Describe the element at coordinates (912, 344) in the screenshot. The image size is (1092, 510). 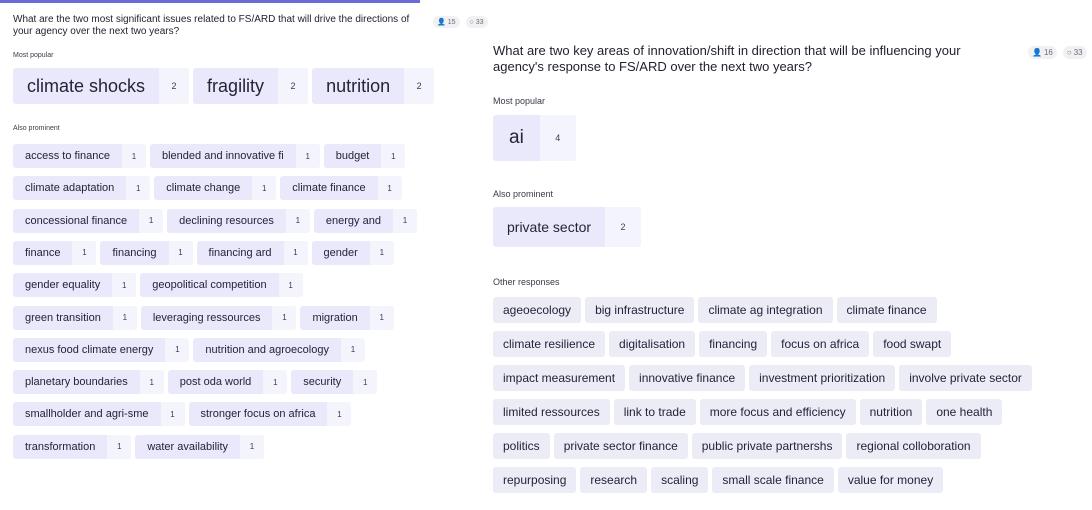
I see `response-text: food swapt` at that location.